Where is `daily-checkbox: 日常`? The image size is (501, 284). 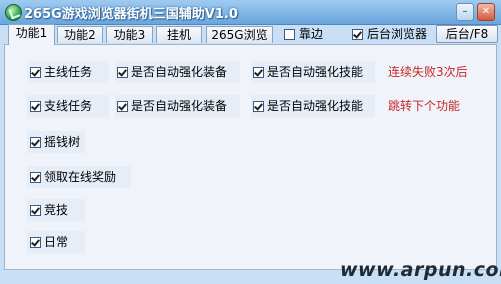
daily-checkbox: 日常 is located at coordinates (49, 242).